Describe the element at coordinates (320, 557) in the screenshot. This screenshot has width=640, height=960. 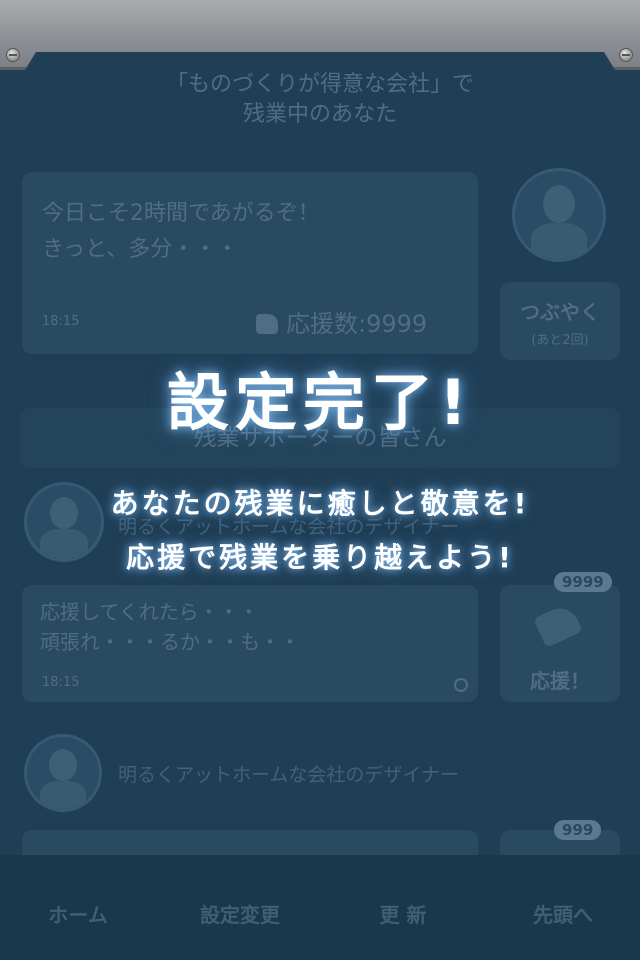
I see `overlay-line-2: 応援で残業を乗り越えよう!` at that location.